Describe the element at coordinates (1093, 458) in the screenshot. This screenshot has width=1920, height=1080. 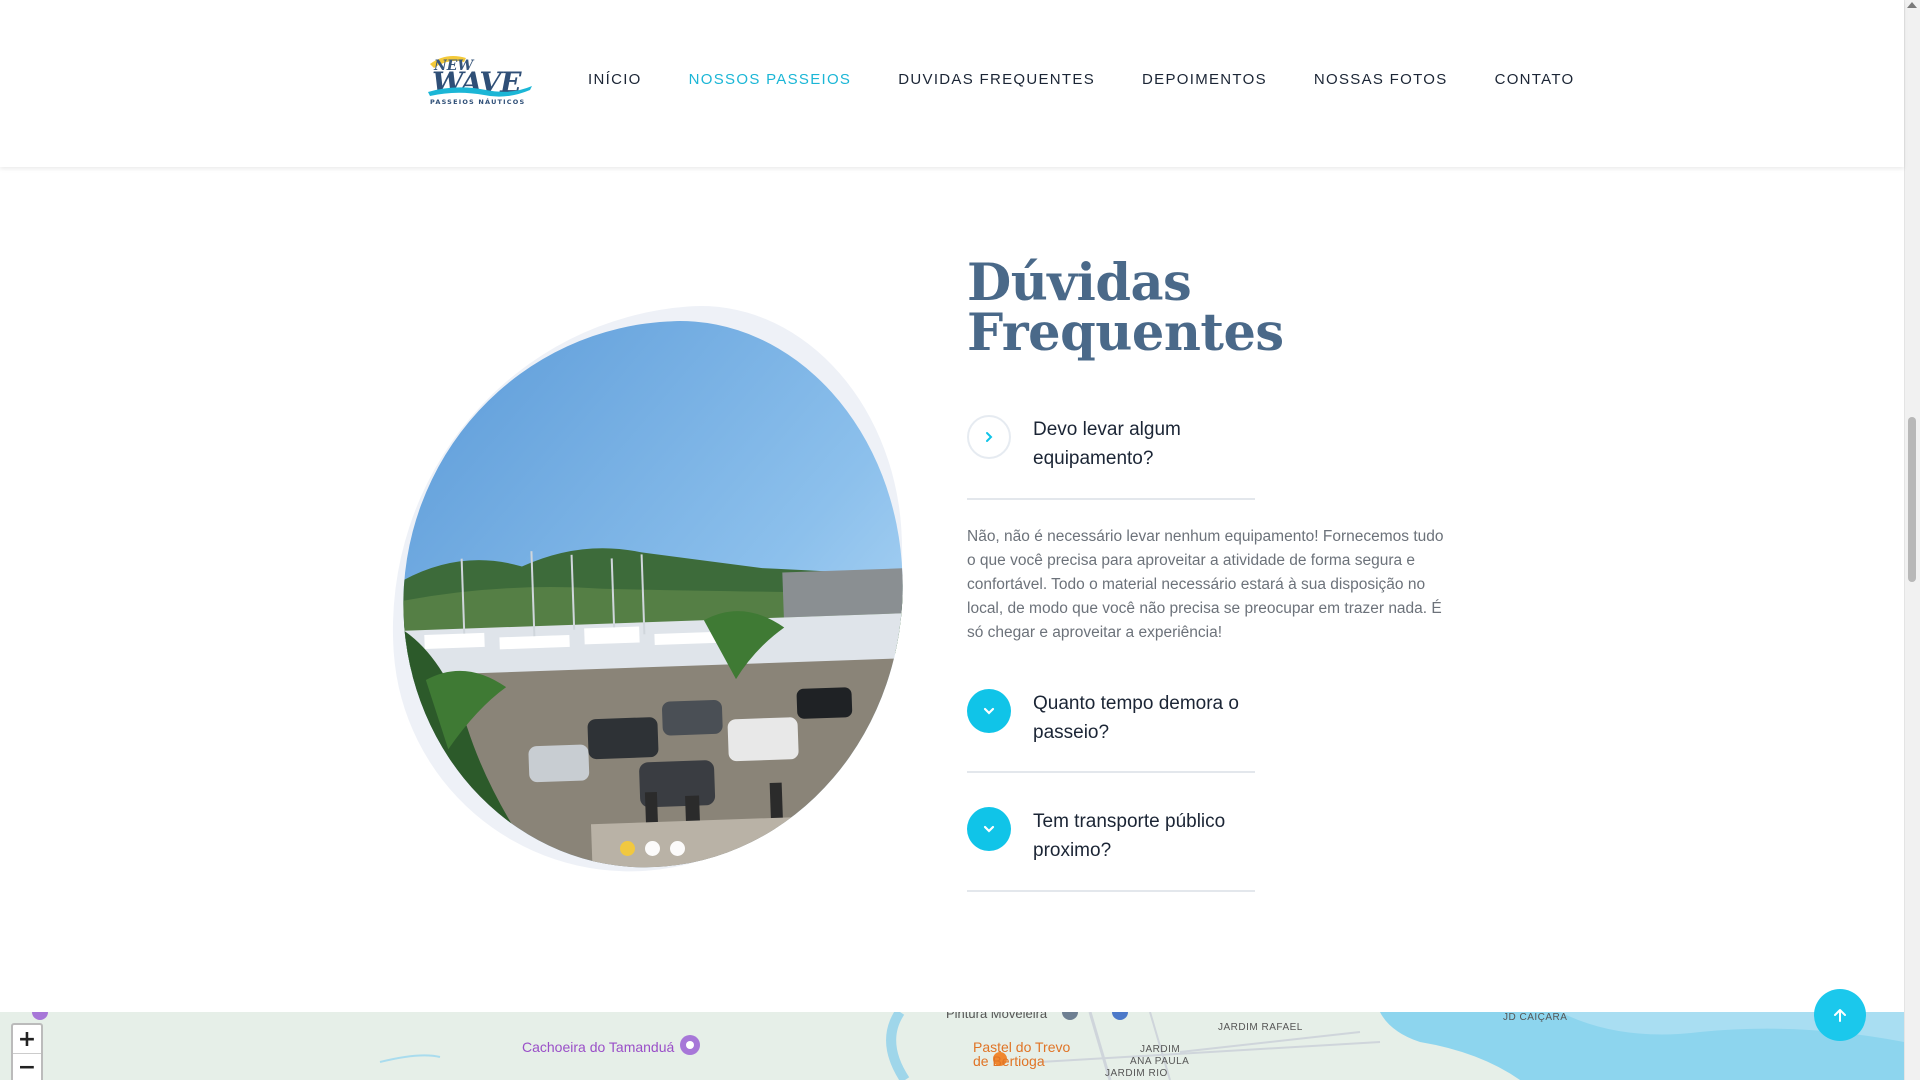
I see `faq-question-1-line-2: equipamento?` at that location.